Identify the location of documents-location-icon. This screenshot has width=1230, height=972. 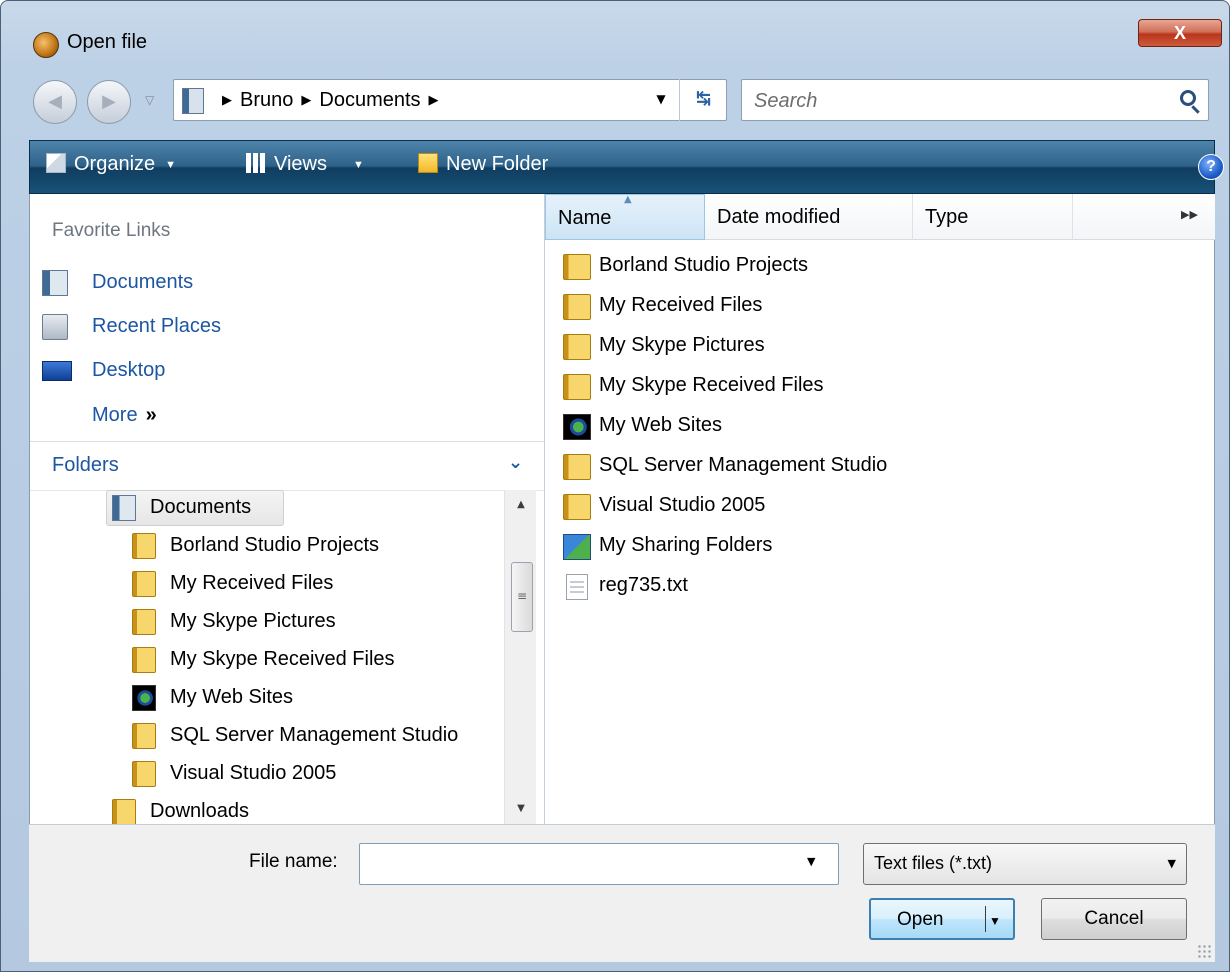
(193, 101).